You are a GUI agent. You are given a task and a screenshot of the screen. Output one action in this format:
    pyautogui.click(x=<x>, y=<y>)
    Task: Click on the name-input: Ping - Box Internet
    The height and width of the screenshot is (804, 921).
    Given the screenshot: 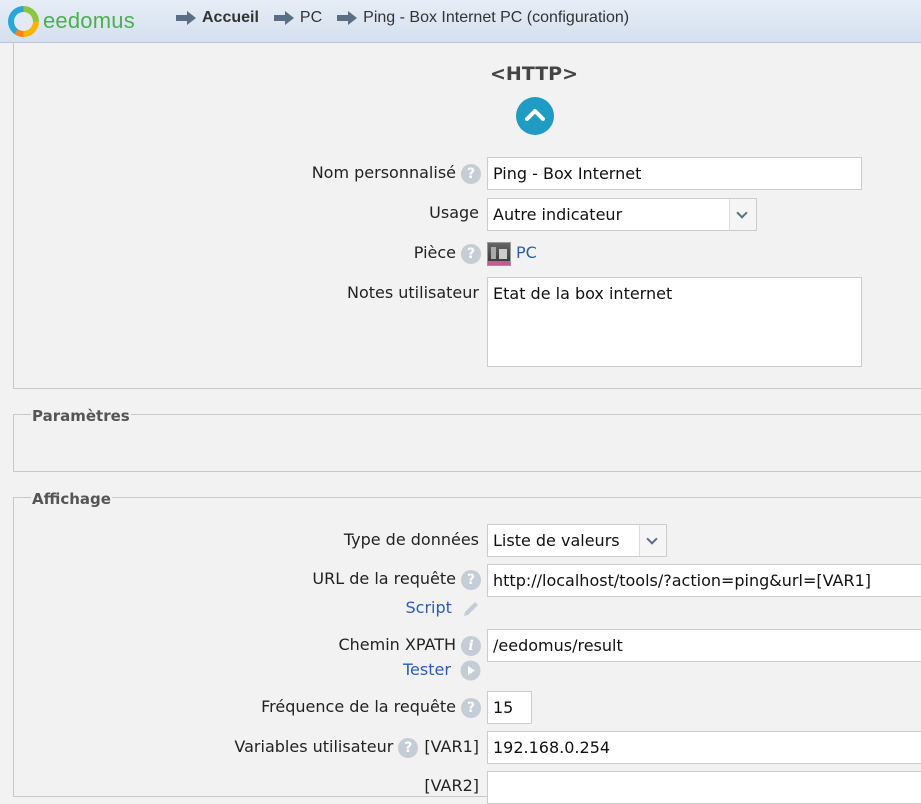 What is the action you would take?
    pyautogui.click(x=674, y=173)
    